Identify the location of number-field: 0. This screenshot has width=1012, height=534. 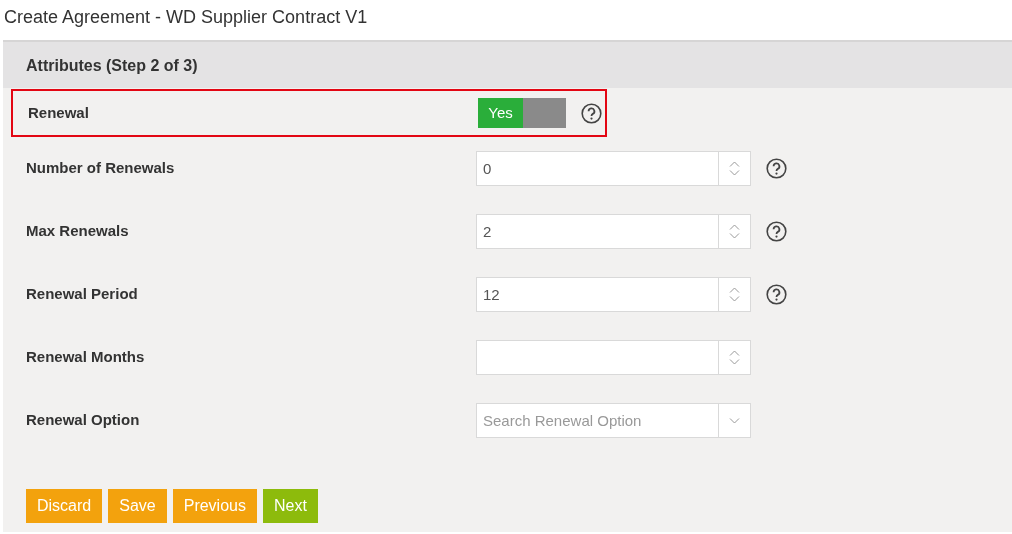
(597, 168).